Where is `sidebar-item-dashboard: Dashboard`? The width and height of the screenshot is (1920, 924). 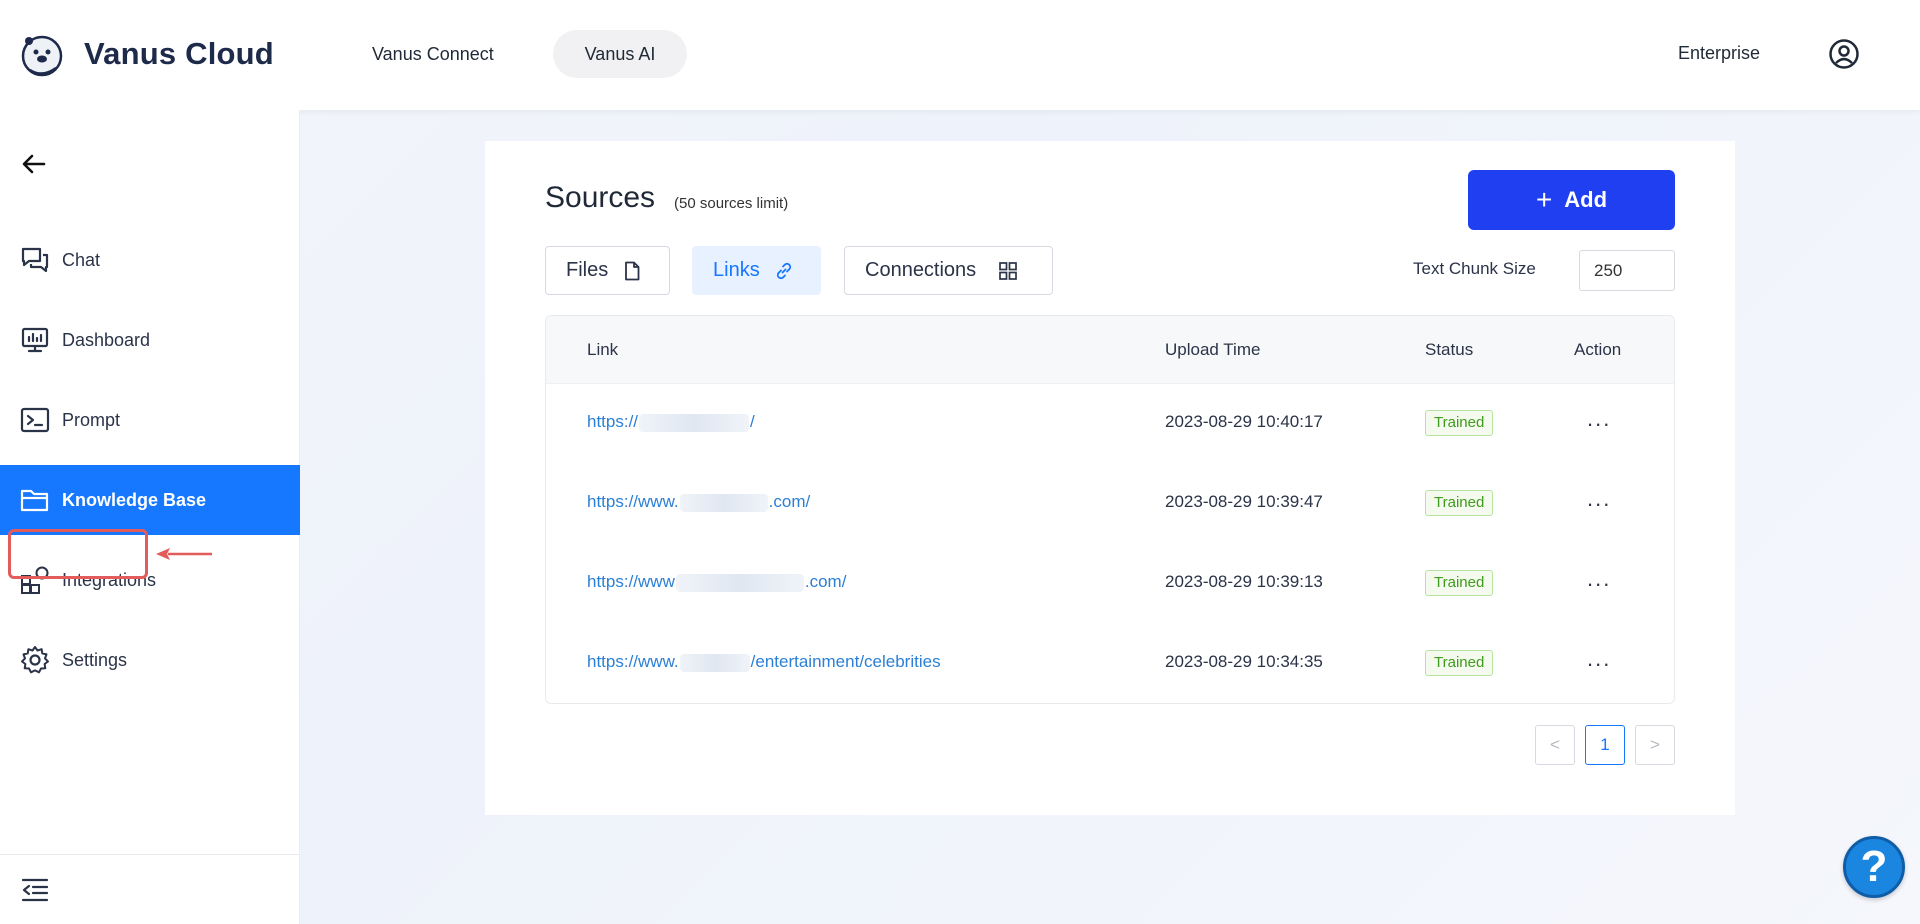 sidebar-item-dashboard: Dashboard is located at coordinates (150, 340).